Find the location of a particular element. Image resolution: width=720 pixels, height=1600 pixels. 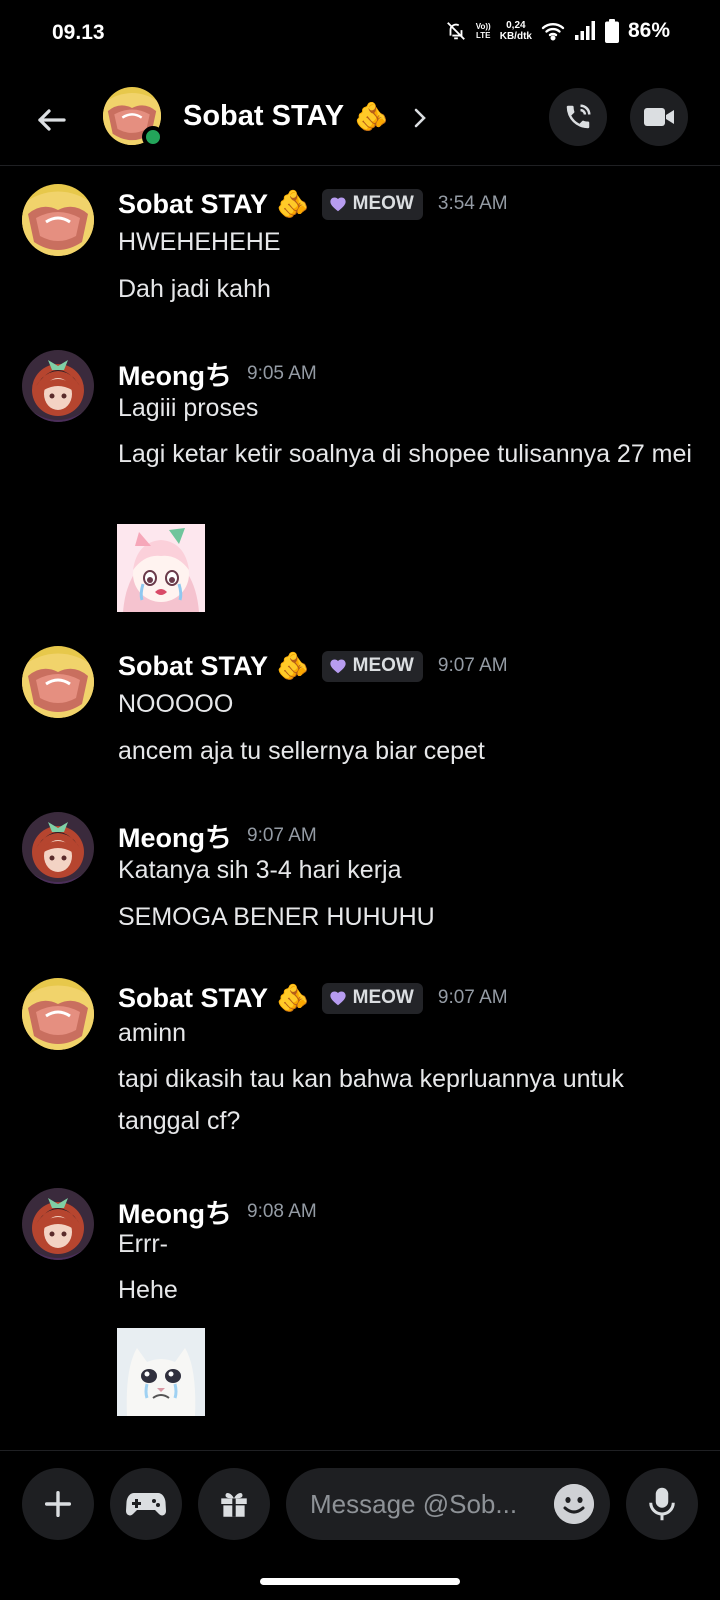

status-time: 09.13 is located at coordinates (78, 32).